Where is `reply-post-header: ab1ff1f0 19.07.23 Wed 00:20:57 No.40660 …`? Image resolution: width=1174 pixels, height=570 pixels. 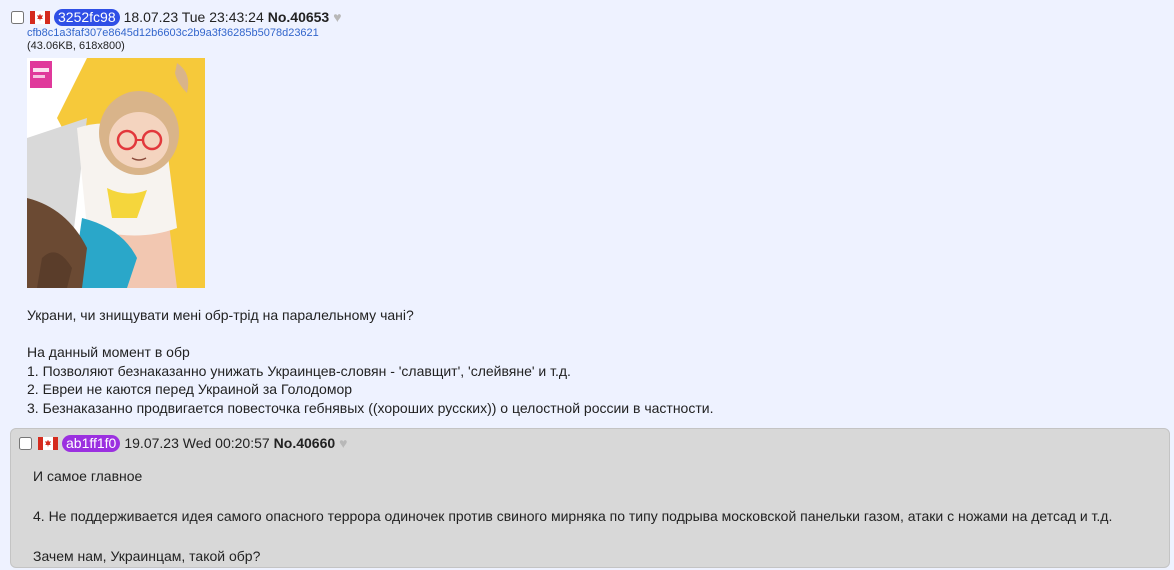
reply-post-header: ab1ff1f0 19.07.23 Wed 00:20:57 No.40660 … is located at coordinates (183, 443).